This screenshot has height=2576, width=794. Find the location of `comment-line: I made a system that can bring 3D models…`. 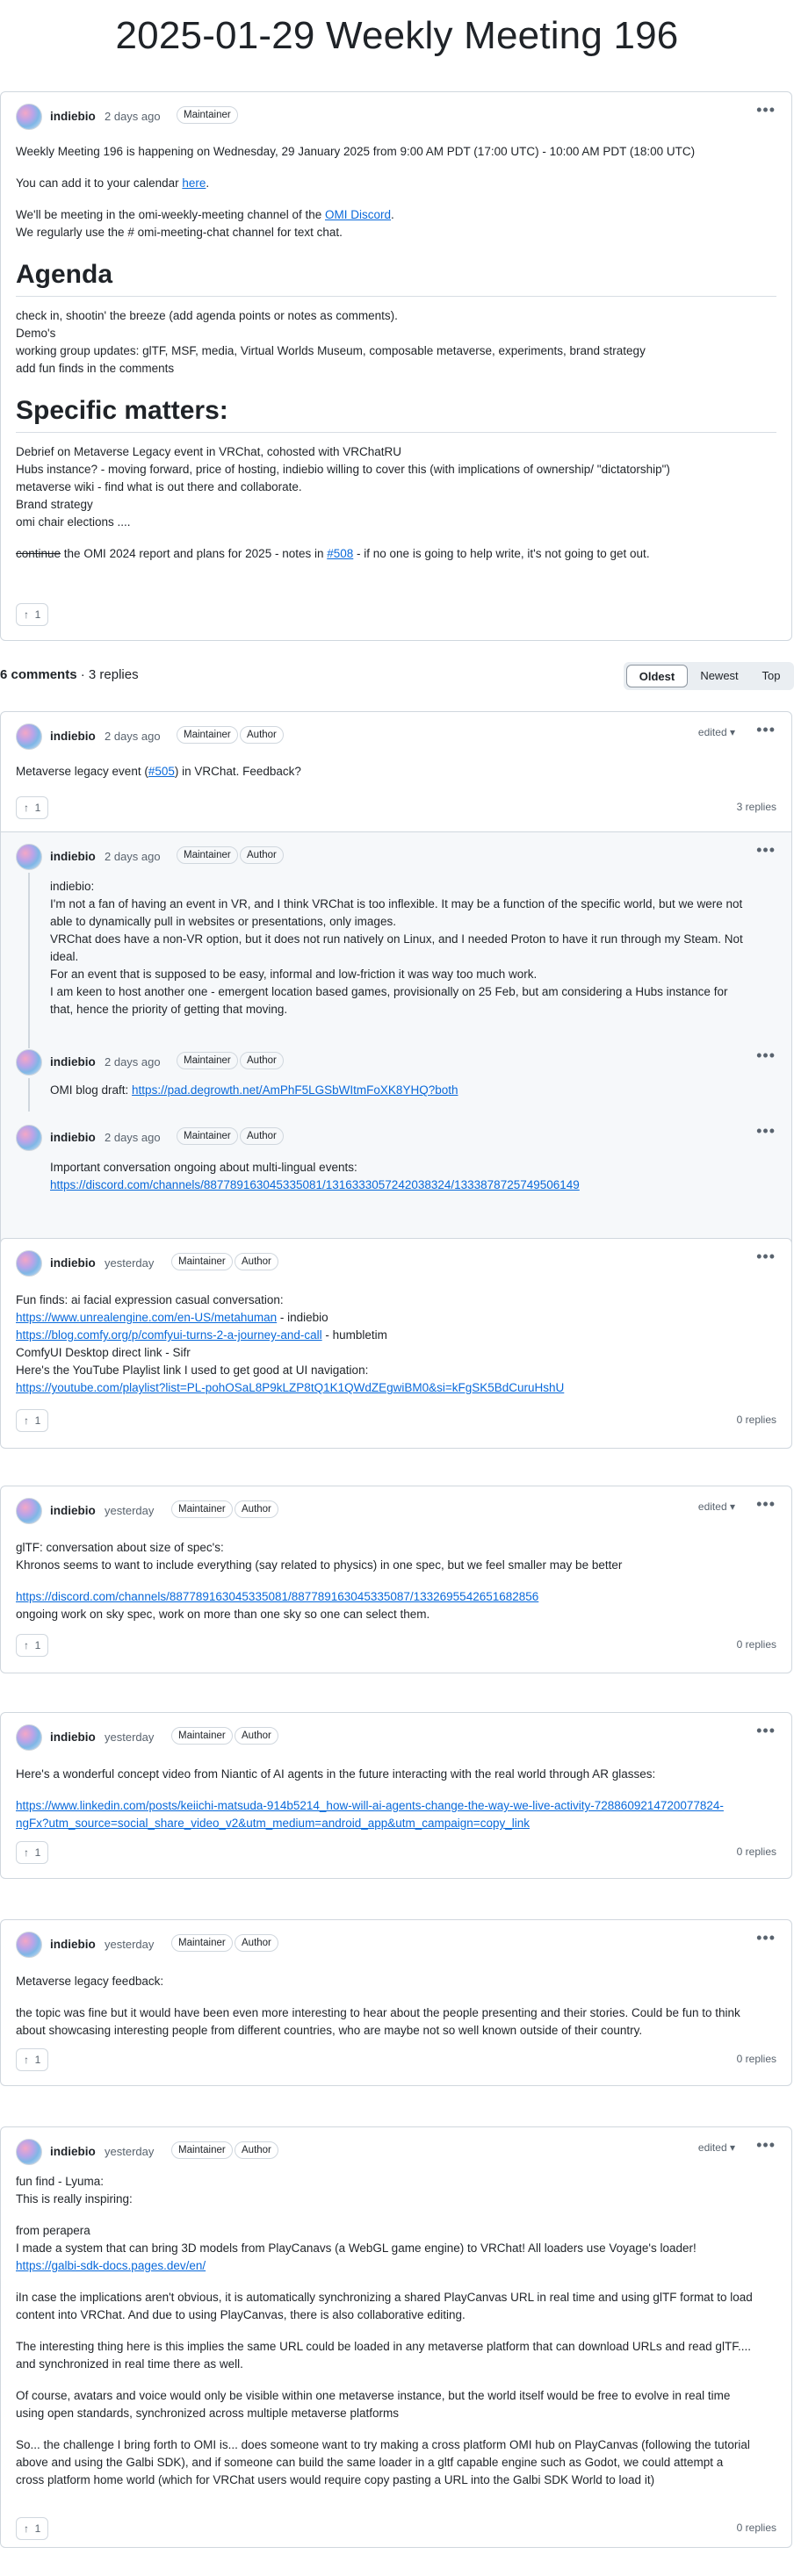

comment-line: I made a system that can bring 3D models… is located at coordinates (356, 2248).